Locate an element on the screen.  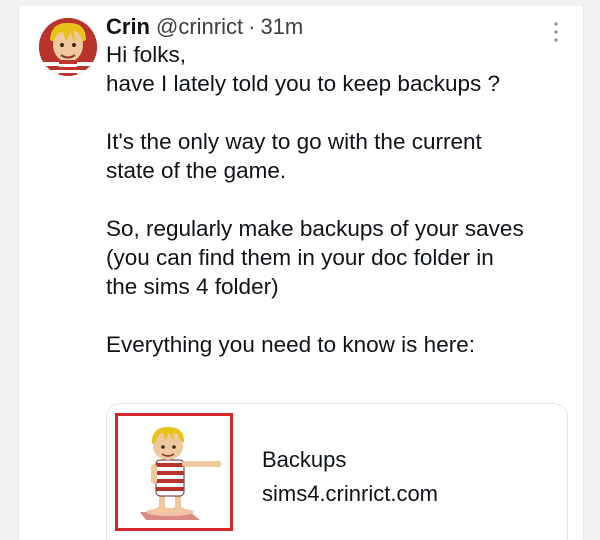
link-title: Backups is located at coordinates (304, 460).